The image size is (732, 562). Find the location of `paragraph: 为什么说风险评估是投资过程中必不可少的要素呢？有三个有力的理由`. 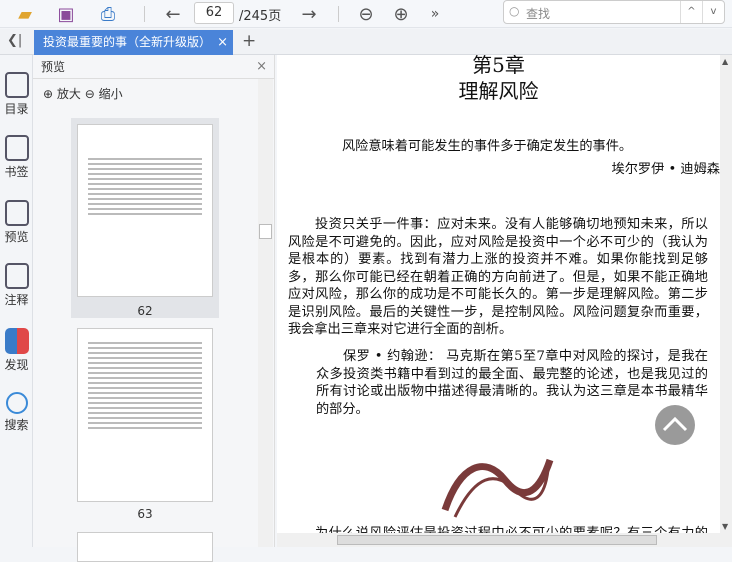

paragraph: 为什么说风险评估是投资过程中必不可少的要素呢？有三个有力的理由 is located at coordinates (498, 529).